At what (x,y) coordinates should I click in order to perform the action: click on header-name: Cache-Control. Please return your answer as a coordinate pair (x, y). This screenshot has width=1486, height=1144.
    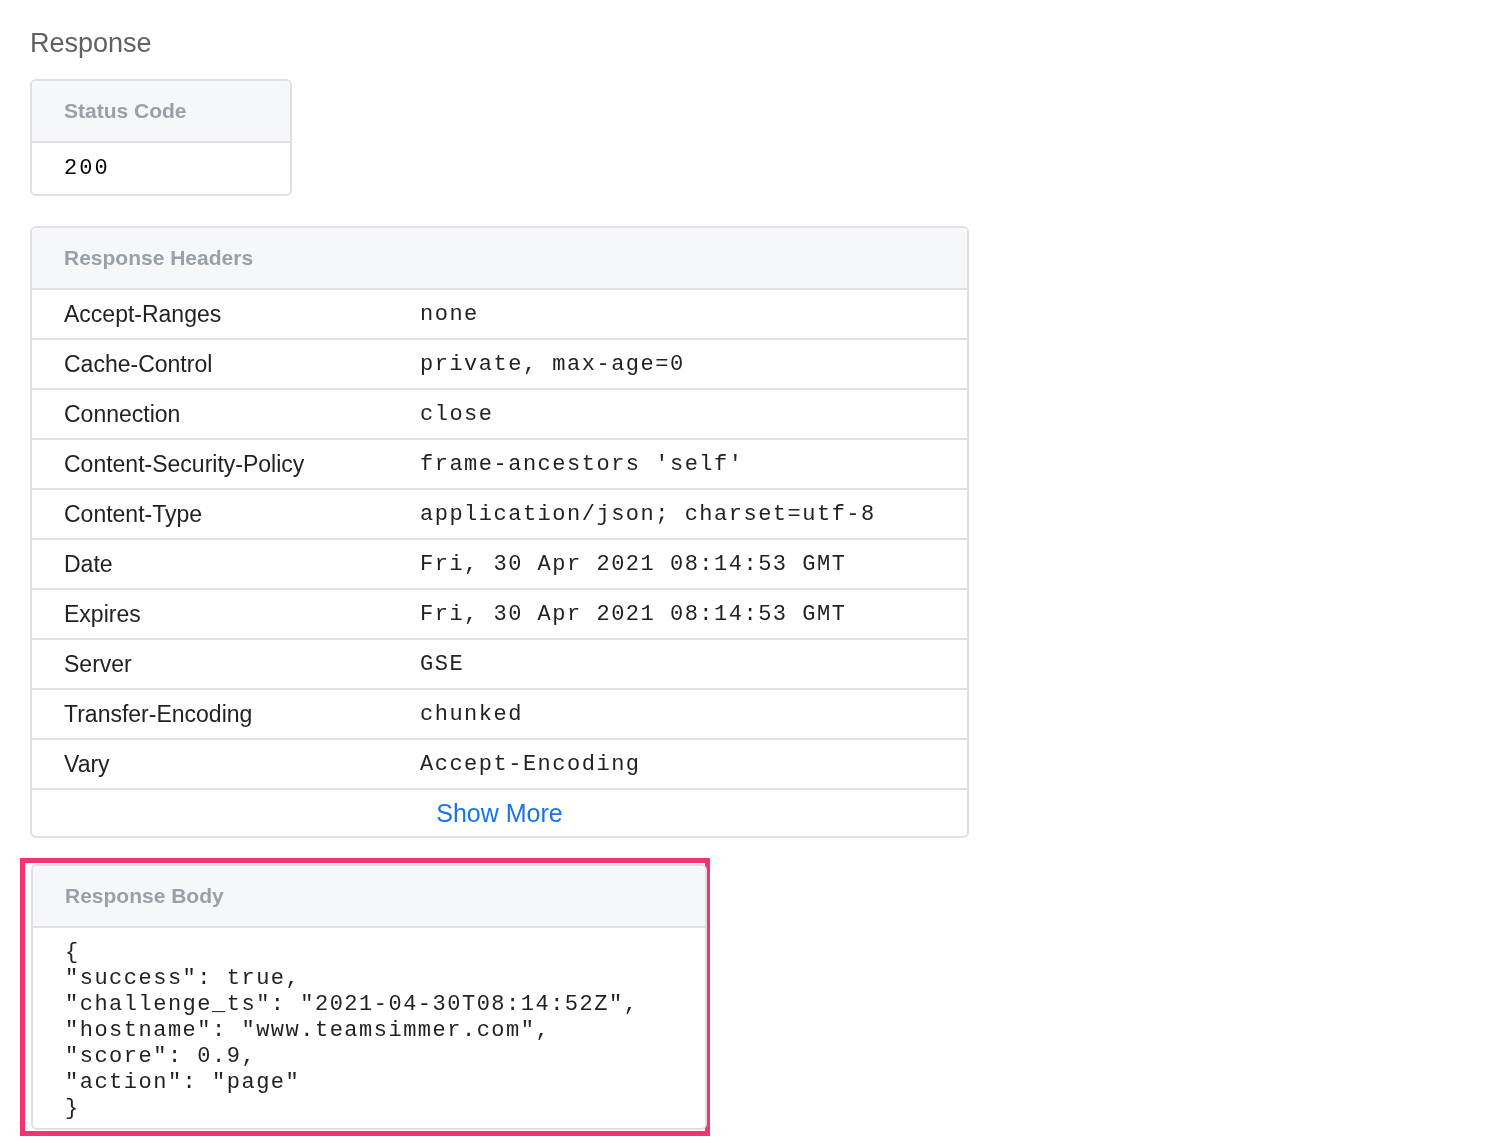
    Looking at the image, I should click on (138, 364).